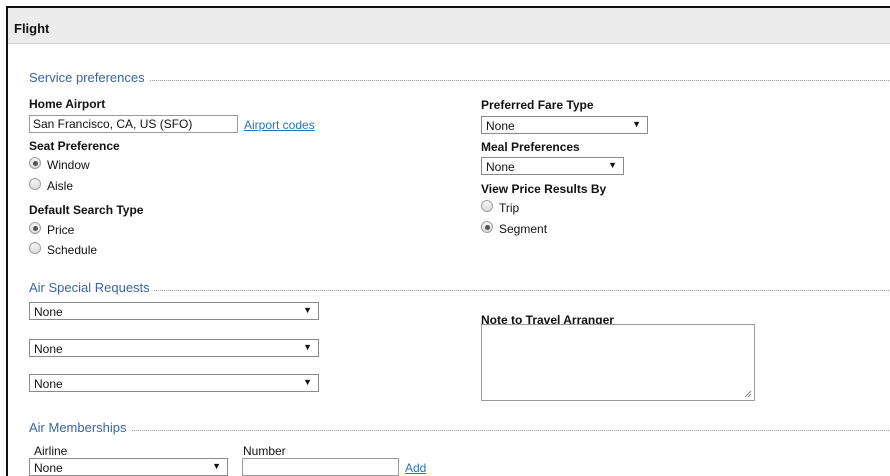 The height and width of the screenshot is (476, 890). What do you see at coordinates (86, 210) in the screenshot?
I see `default-search-type-label: Default Search Type` at bounding box center [86, 210].